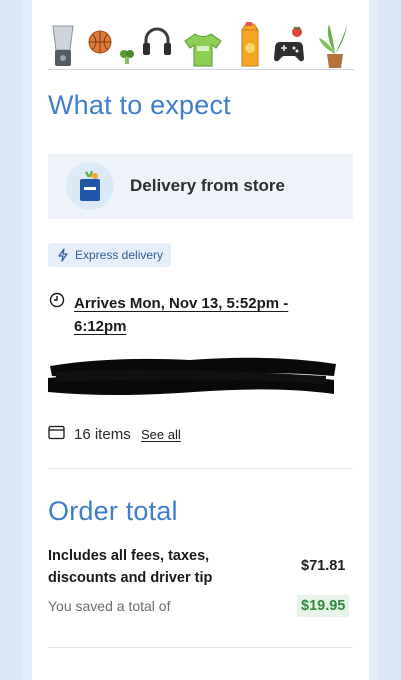  I want to click on box-icon, so click(56, 432).